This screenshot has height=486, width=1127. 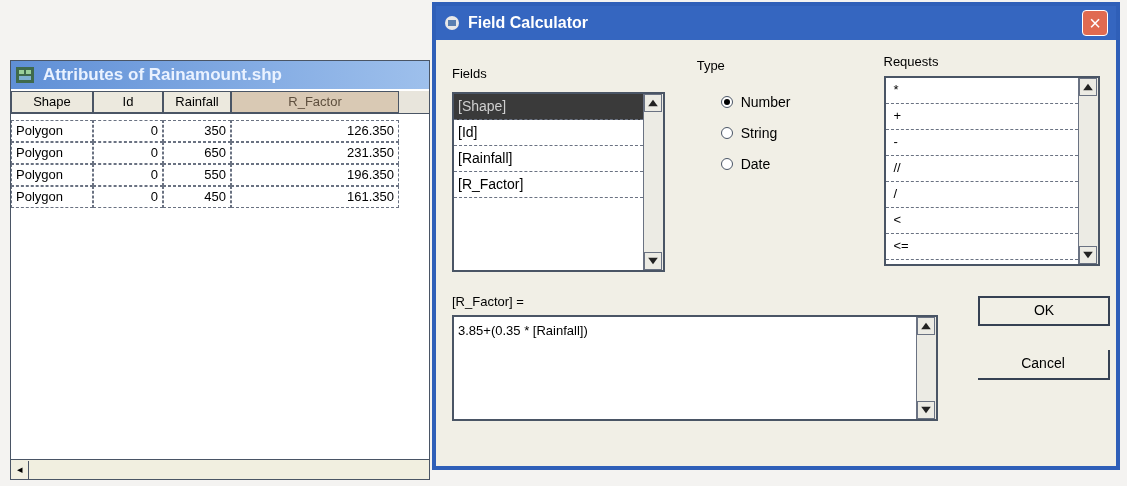 I want to click on expression-label: [R_Factor] =, so click(x=488, y=301).